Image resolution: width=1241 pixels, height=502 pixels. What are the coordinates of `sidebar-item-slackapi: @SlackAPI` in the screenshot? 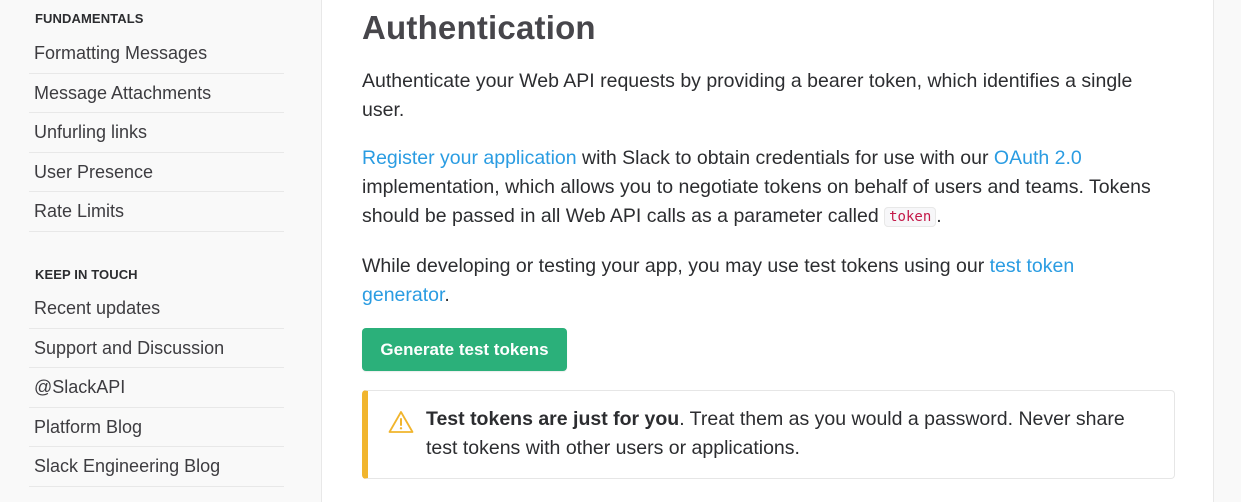 It's located at (156, 388).